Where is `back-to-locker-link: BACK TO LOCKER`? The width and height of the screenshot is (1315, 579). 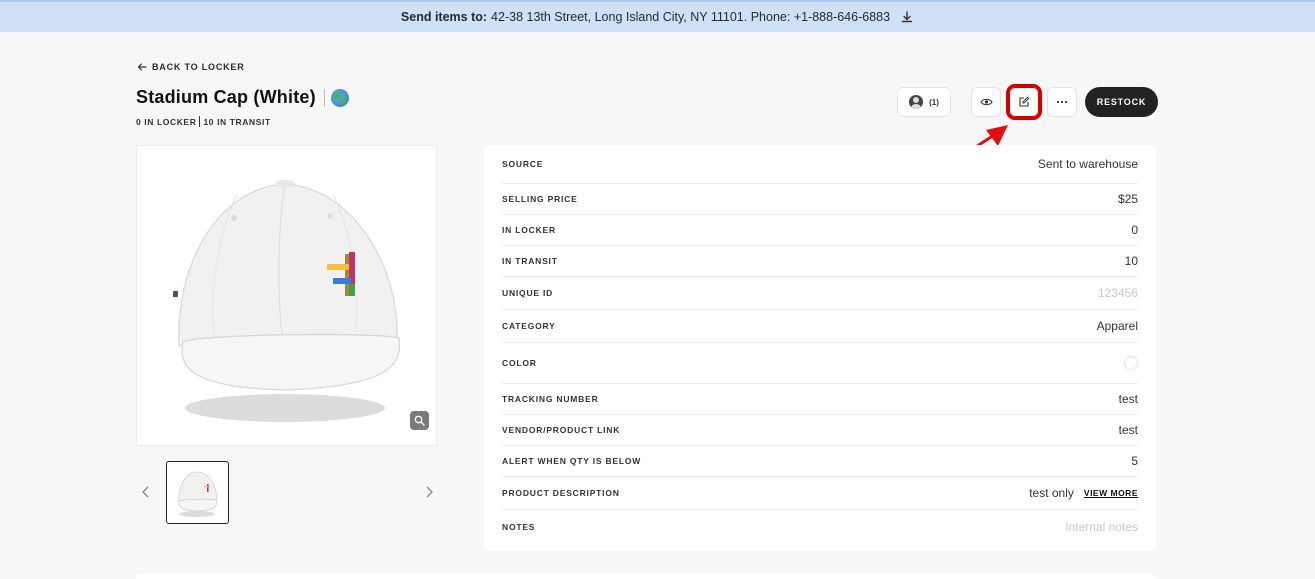
back-to-locker-link: BACK TO LOCKER is located at coordinates (191, 67).